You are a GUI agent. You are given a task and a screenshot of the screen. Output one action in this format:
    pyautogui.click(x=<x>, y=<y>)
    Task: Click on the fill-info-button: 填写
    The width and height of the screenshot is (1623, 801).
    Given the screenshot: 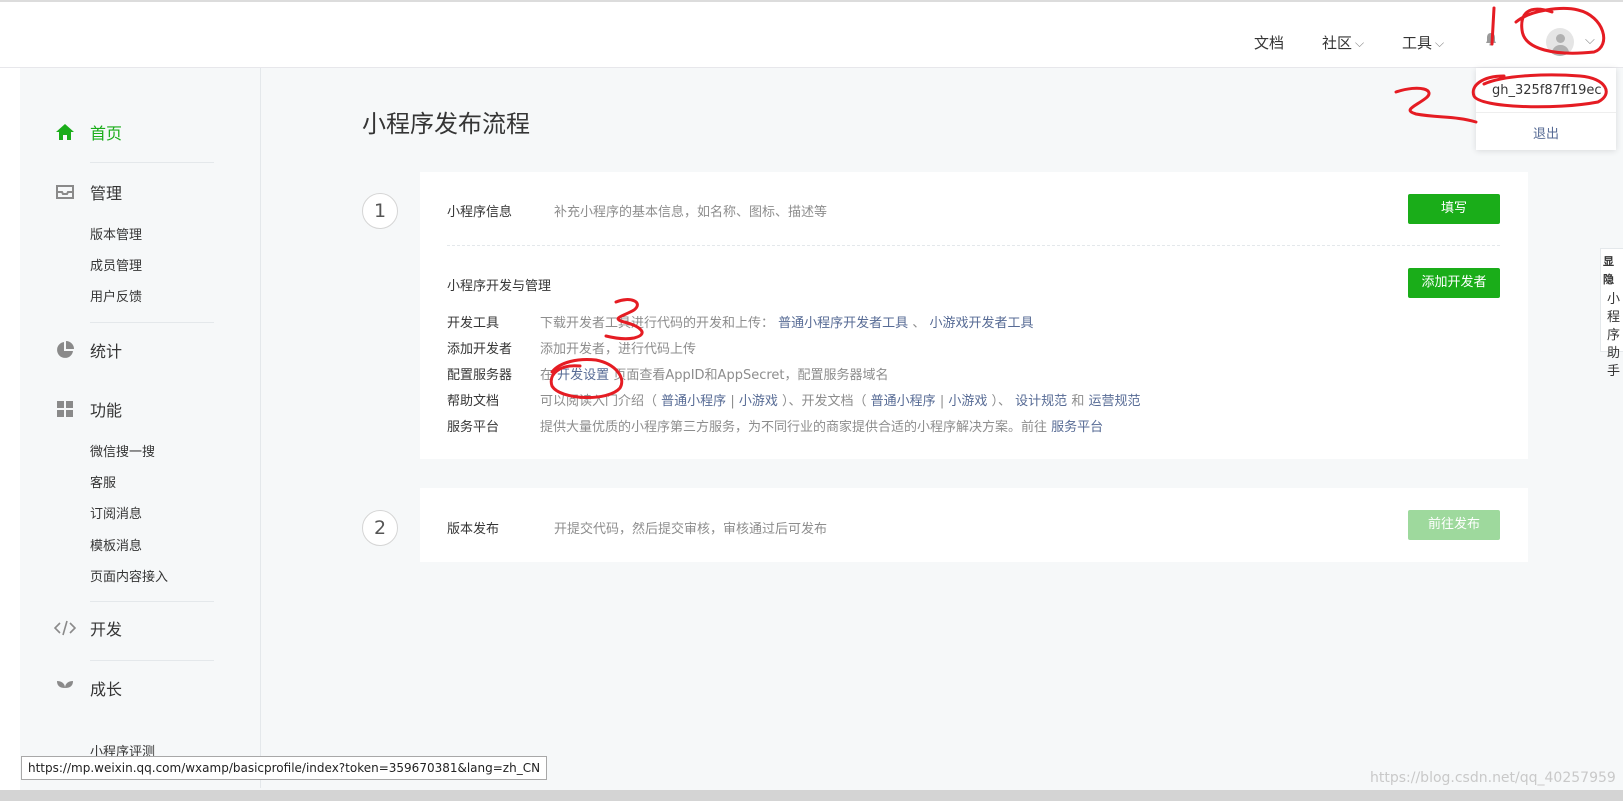 What is the action you would take?
    pyautogui.click(x=1454, y=209)
    